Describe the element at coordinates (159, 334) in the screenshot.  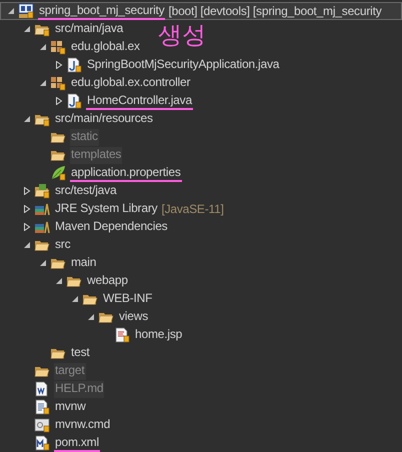
I see `tree-item-label: home.jsp` at that location.